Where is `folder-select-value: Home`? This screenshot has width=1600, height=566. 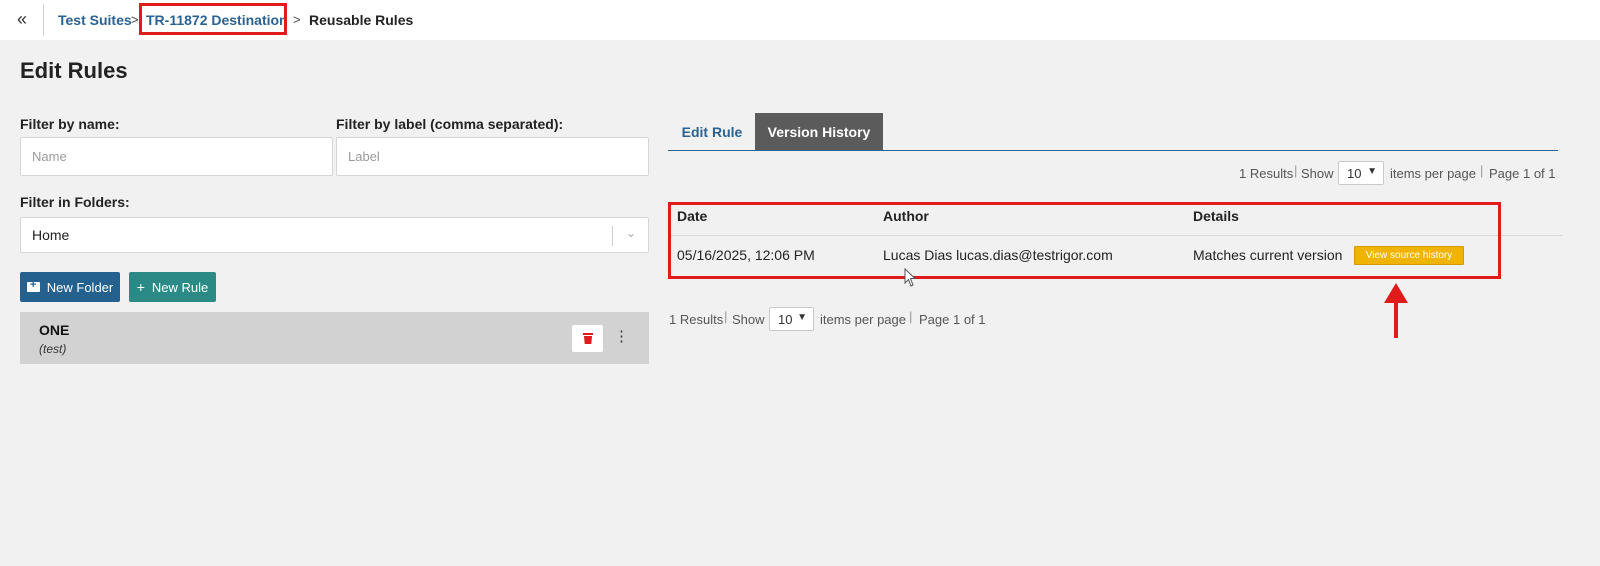 folder-select-value: Home is located at coordinates (51, 235).